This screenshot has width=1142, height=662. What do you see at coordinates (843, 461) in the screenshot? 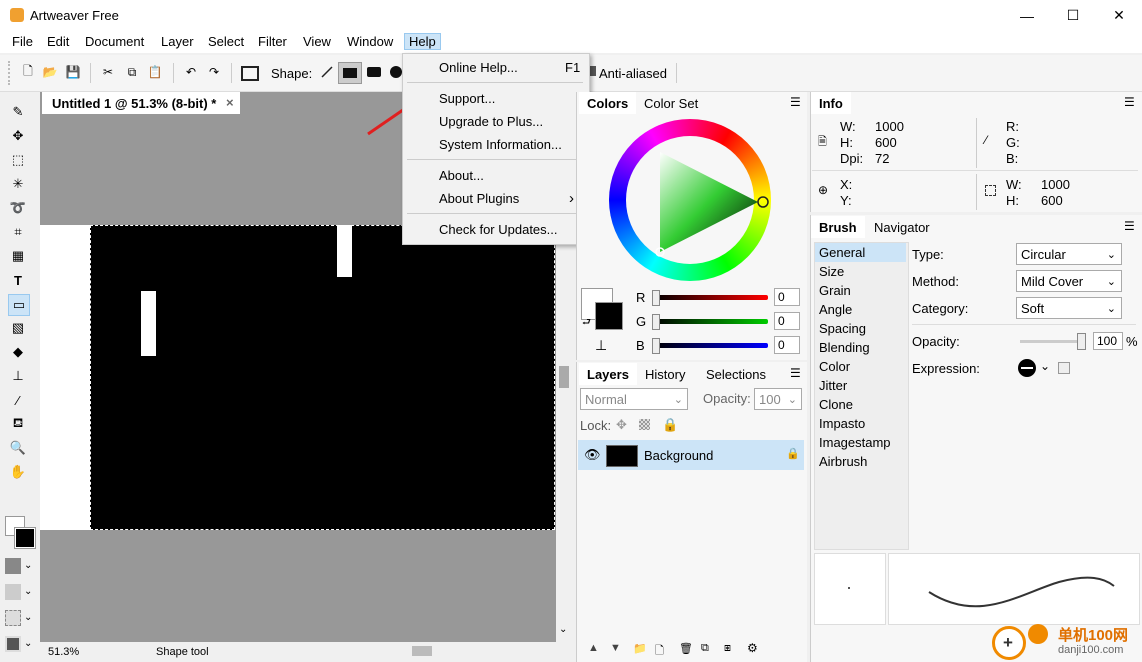
I see `brush-cat-airbrush: Airbrush` at bounding box center [843, 461].